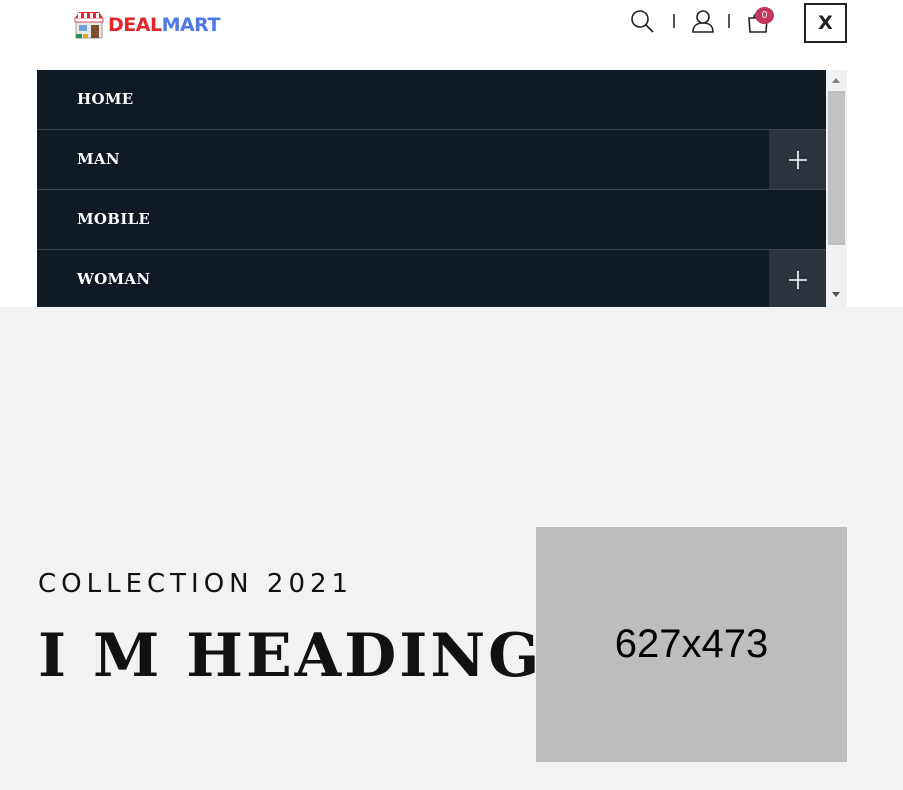 This screenshot has height=790, width=903. What do you see at coordinates (113, 219) in the screenshot?
I see `menu-item-label: MOBILE` at bounding box center [113, 219].